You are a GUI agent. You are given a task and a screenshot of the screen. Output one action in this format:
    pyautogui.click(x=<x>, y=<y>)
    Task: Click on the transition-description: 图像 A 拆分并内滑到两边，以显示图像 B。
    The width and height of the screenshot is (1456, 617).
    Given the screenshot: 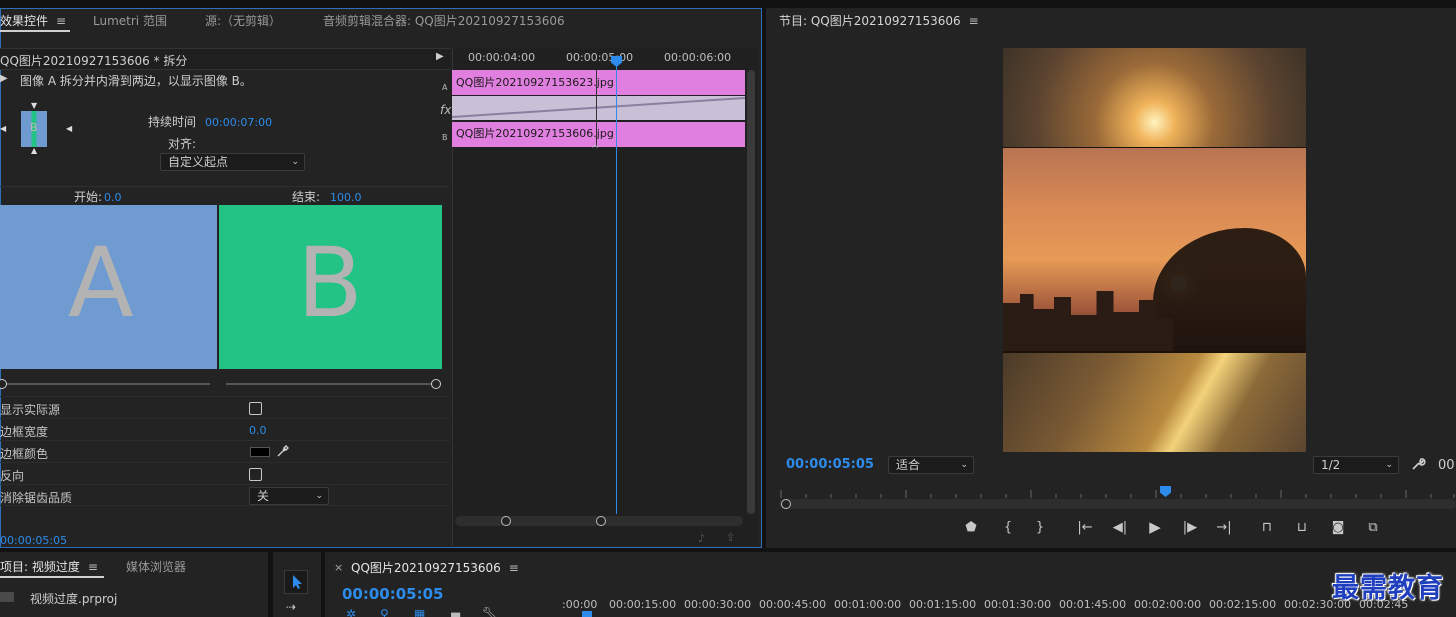 What is the action you would take?
    pyautogui.click(x=136, y=81)
    